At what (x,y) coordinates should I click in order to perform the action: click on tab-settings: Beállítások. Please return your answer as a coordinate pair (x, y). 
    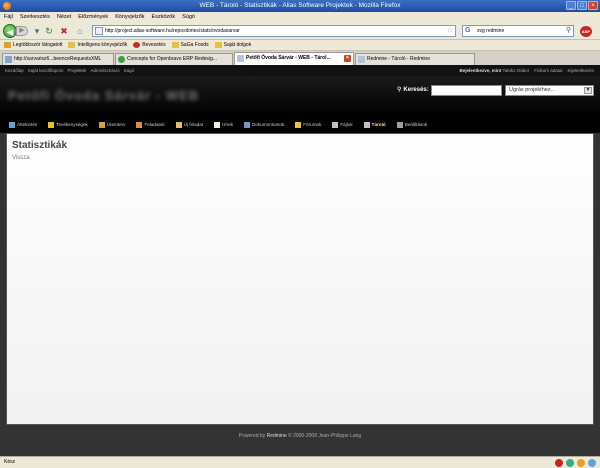
    Looking at the image, I should click on (412, 124).